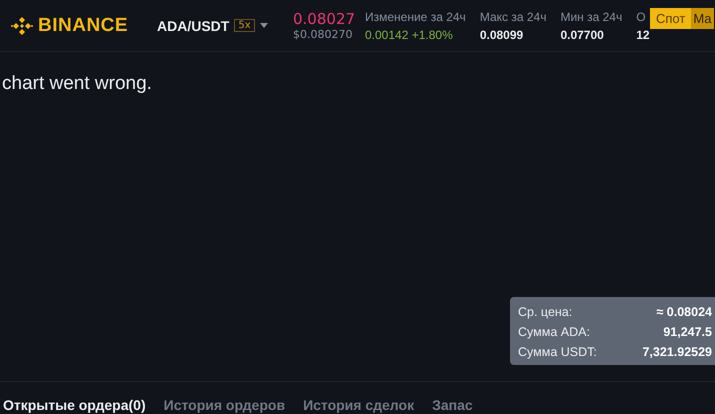 Image resolution: width=715 pixels, height=414 pixels. What do you see at coordinates (677, 352) in the screenshot?
I see `tooltip-value: 7,321.92529` at bounding box center [677, 352].